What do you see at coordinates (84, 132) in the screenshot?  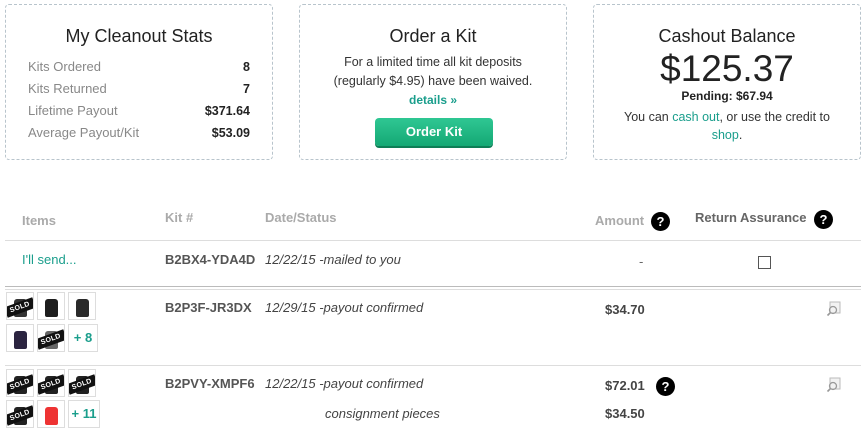 I see `stats-label: Average Payout/Kit` at bounding box center [84, 132].